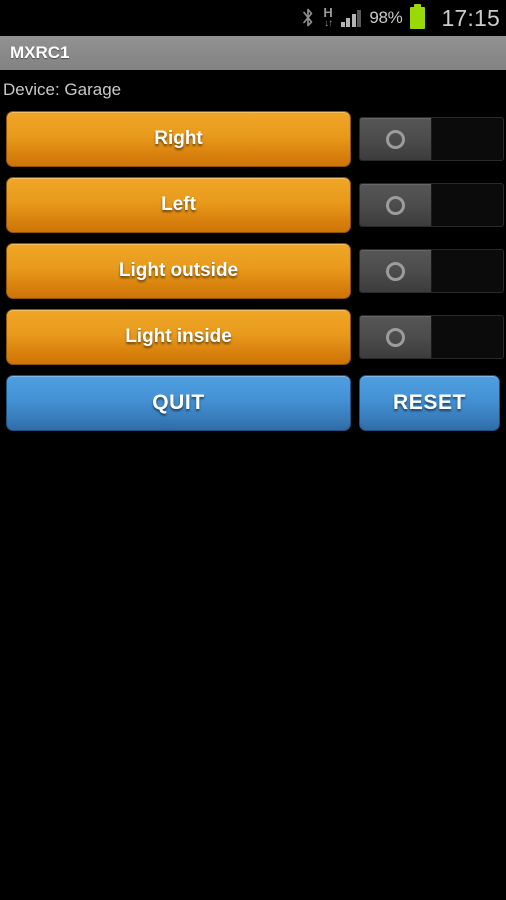 This screenshot has width=506, height=900. Describe the element at coordinates (328, 23) in the screenshot. I see `network-transfer-arrows: ↓↑` at that location.